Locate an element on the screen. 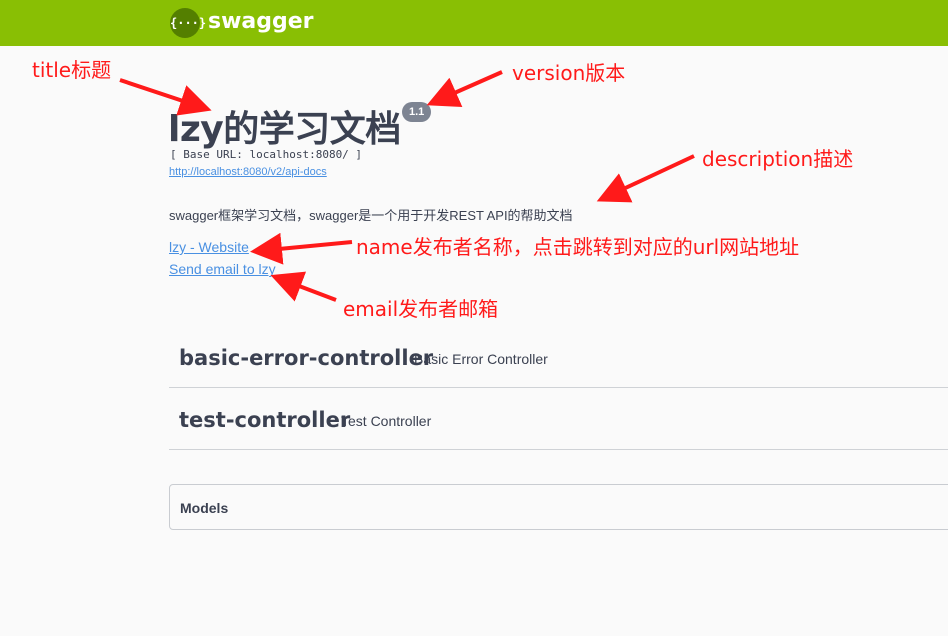  email-link: Send email to lzy is located at coordinates (222, 269).